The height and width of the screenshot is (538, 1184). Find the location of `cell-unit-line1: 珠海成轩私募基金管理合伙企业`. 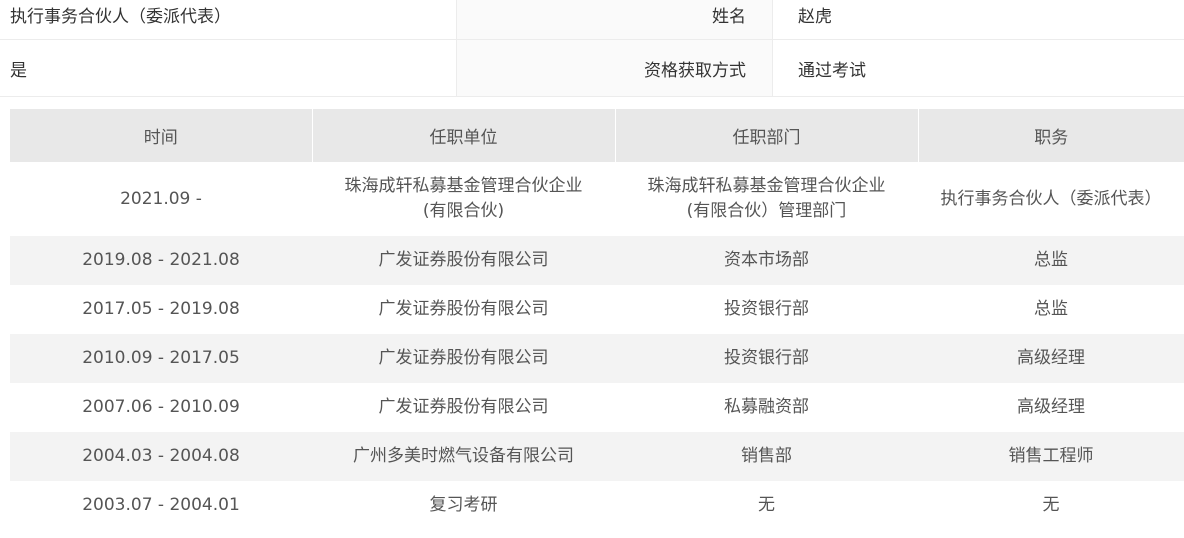

cell-unit-line1: 珠海成轩私募基金管理合伙企业 is located at coordinates (463, 186).